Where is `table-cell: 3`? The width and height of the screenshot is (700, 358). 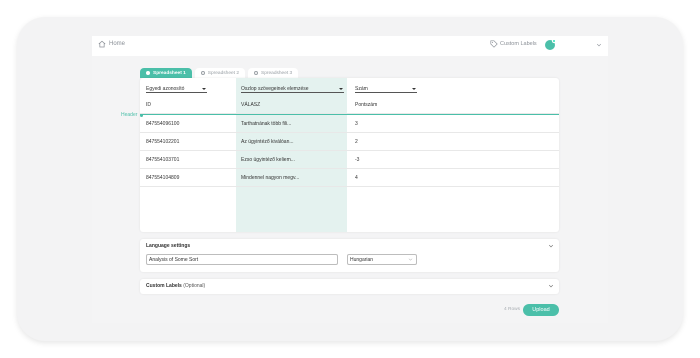
table-cell: 3 is located at coordinates (356, 124).